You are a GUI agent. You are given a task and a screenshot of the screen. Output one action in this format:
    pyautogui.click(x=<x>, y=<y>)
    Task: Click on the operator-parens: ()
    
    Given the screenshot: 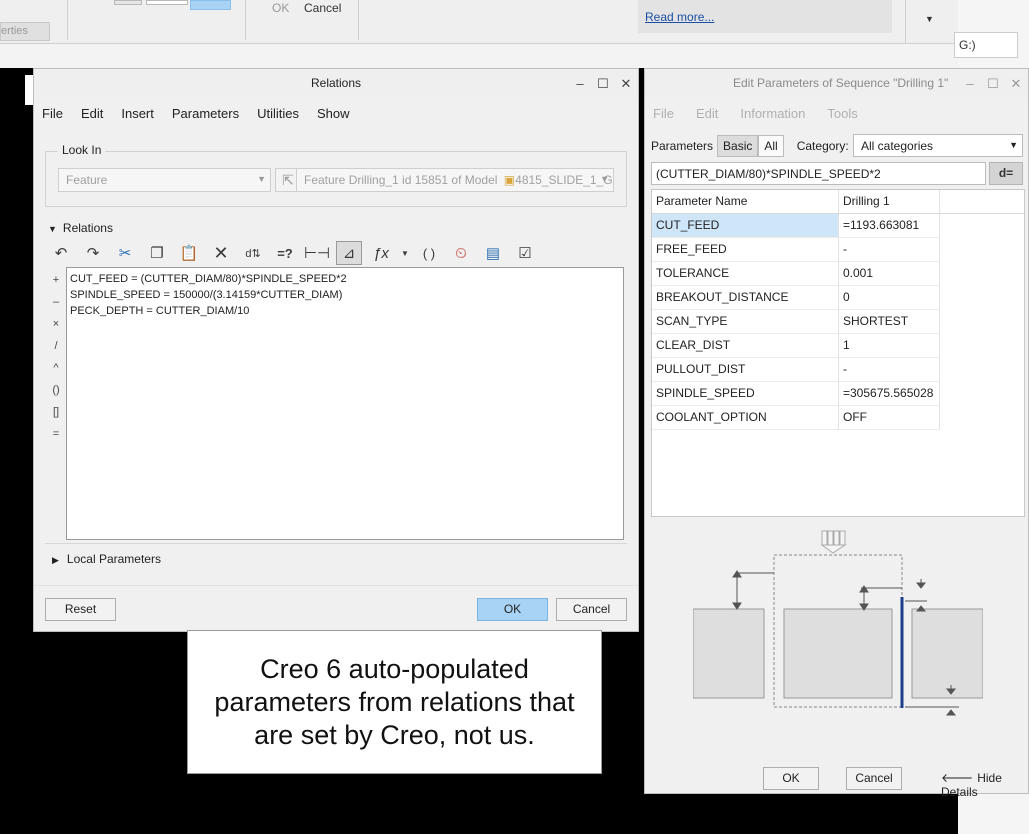 What is the action you would take?
    pyautogui.click(x=56, y=390)
    